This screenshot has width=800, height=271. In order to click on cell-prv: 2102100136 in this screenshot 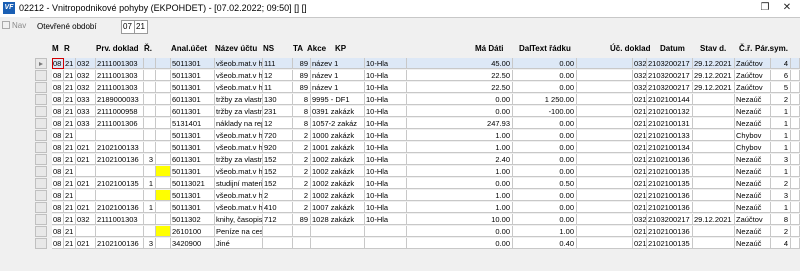, I will do `click(120, 243)`.